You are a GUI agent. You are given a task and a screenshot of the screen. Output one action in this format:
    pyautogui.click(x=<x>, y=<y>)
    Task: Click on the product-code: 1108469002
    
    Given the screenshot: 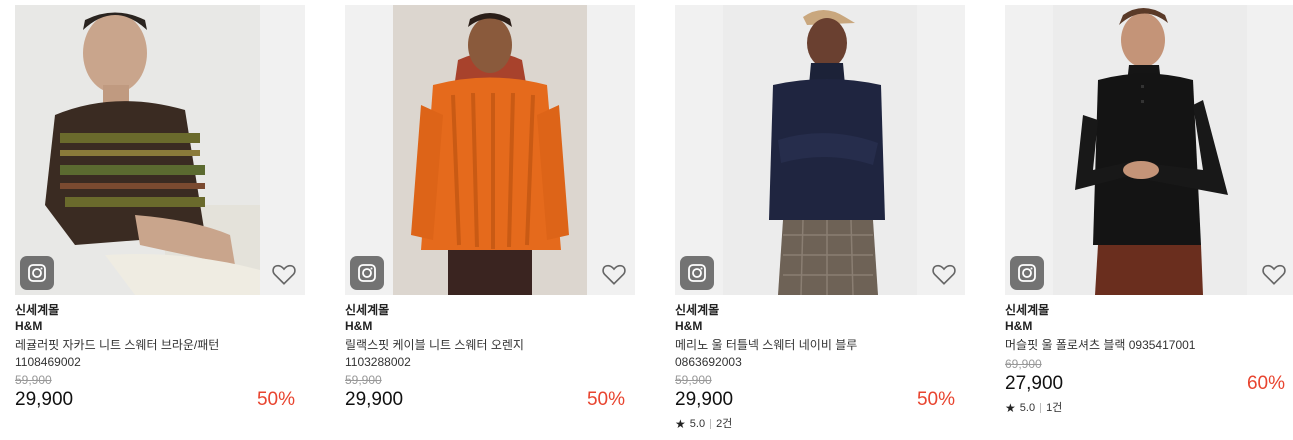 What is the action you would take?
    pyautogui.click(x=48, y=362)
    